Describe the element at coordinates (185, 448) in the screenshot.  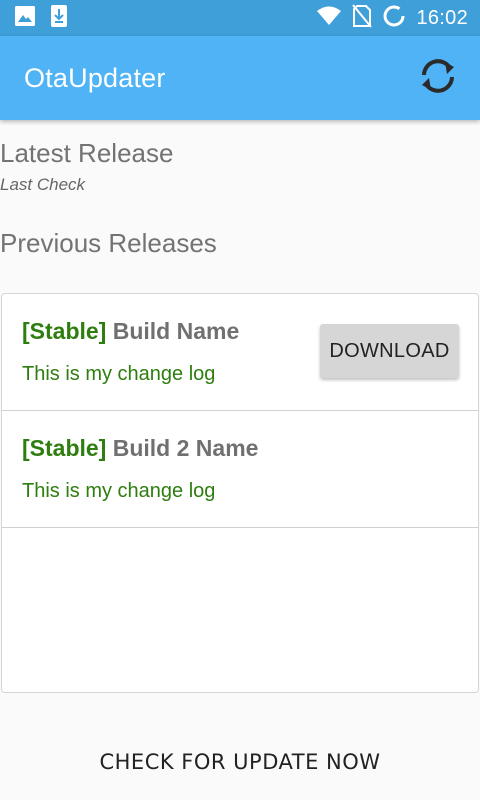
I see `build-name-text: Build 2 Name` at that location.